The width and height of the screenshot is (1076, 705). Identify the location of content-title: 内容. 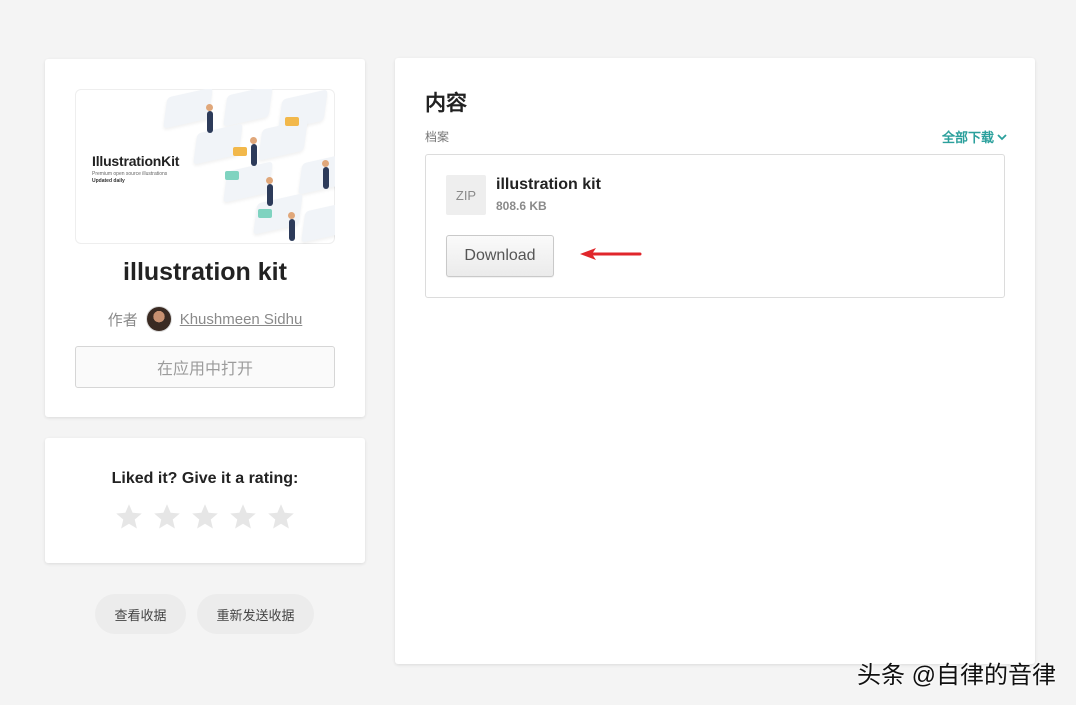
(446, 103).